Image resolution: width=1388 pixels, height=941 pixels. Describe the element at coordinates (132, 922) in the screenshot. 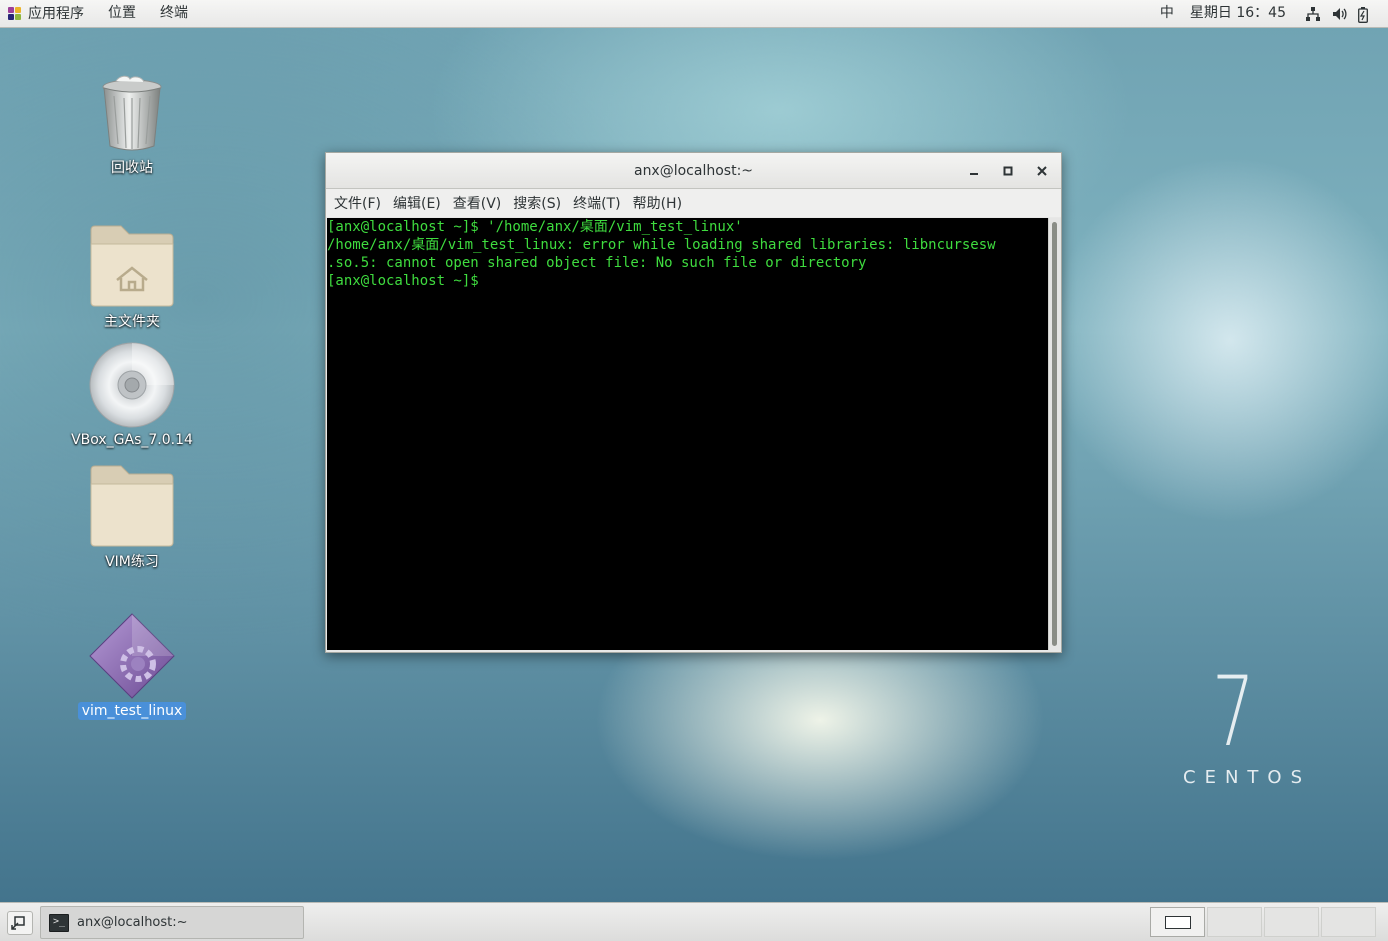

I see `taskbar-window-label: anx@localhost:~` at that location.